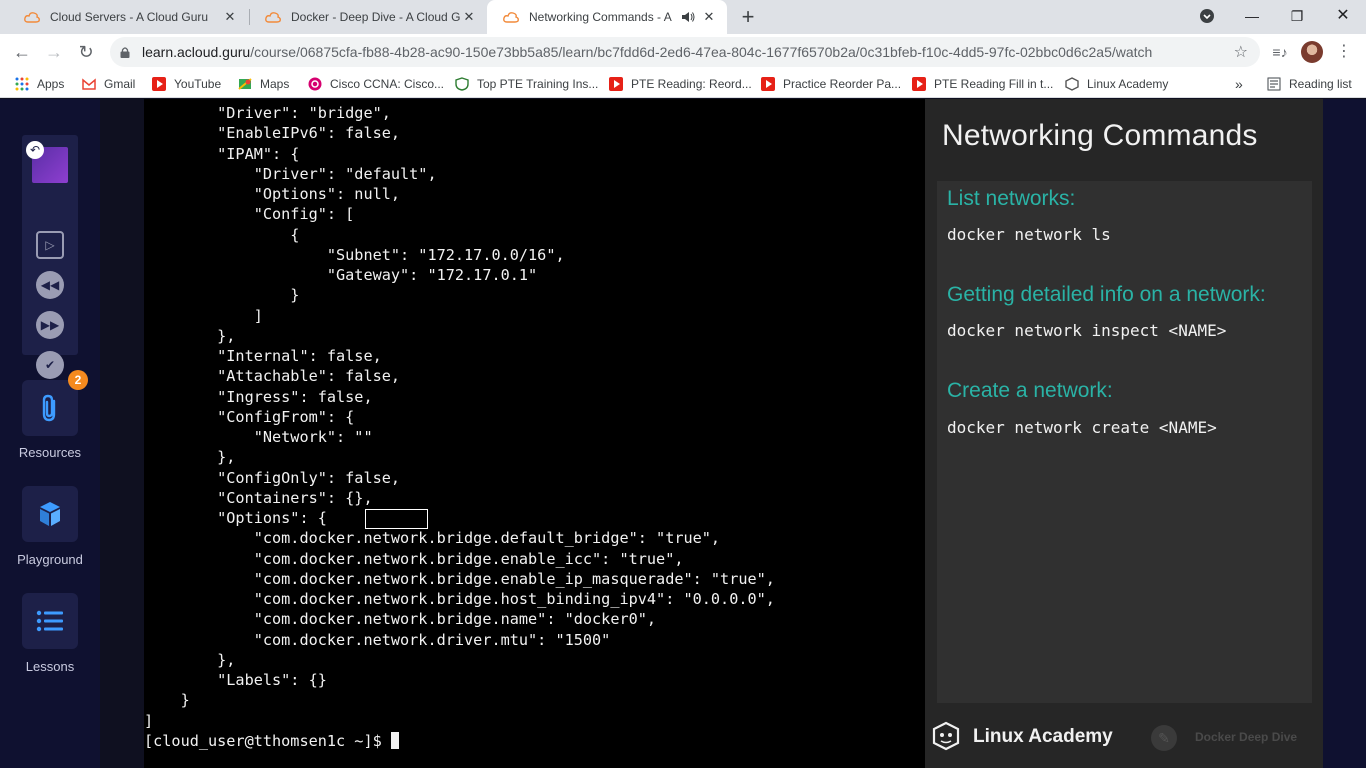 Image resolution: width=1366 pixels, height=768 pixels. What do you see at coordinates (267, 113) in the screenshot?
I see `terminal-line: "Driver": "bridge",` at bounding box center [267, 113].